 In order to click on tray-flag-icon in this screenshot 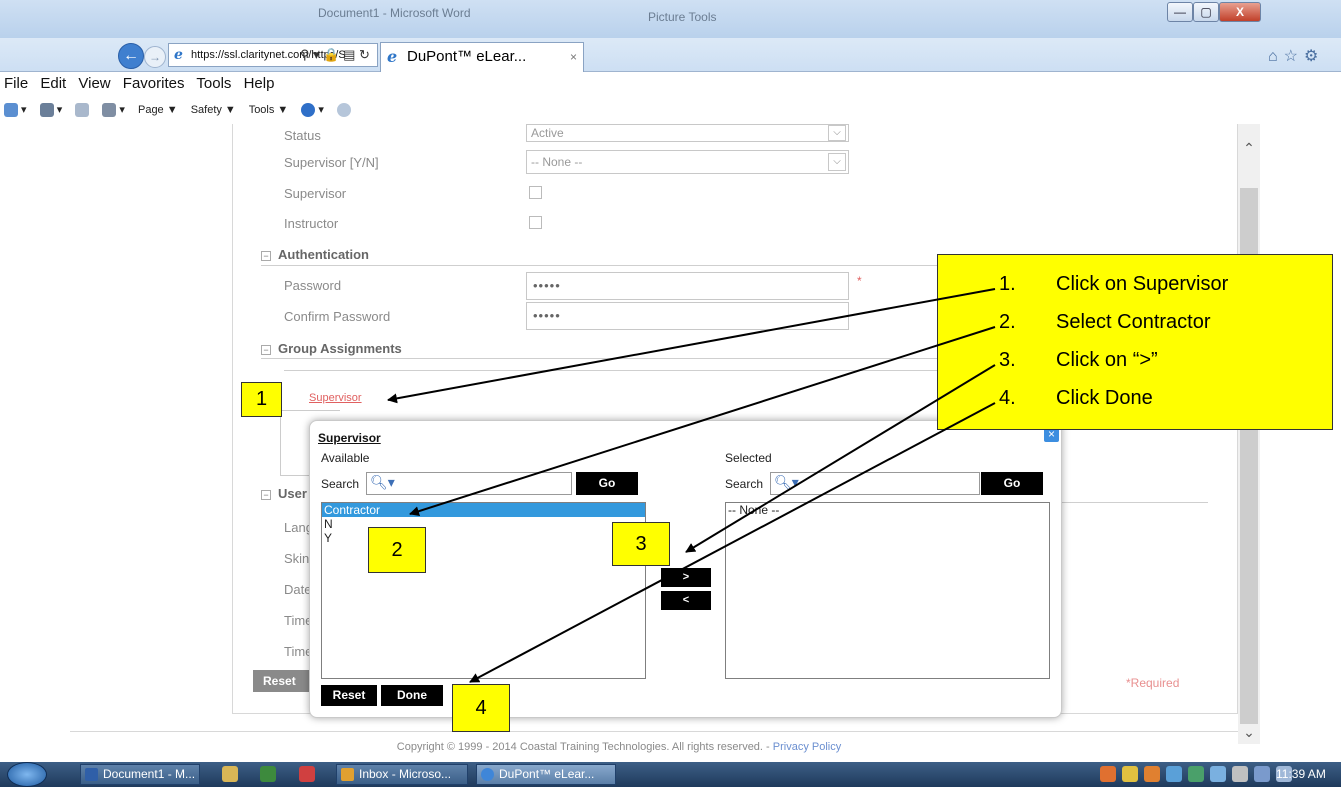, I will do `click(1262, 774)`.